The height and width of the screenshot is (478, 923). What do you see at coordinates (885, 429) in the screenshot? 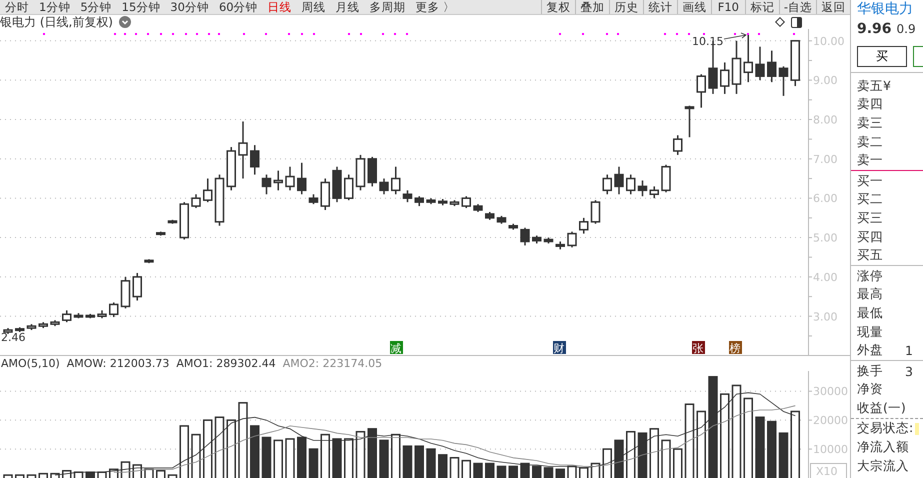
I see `quote-label: 交易状态:` at bounding box center [885, 429].